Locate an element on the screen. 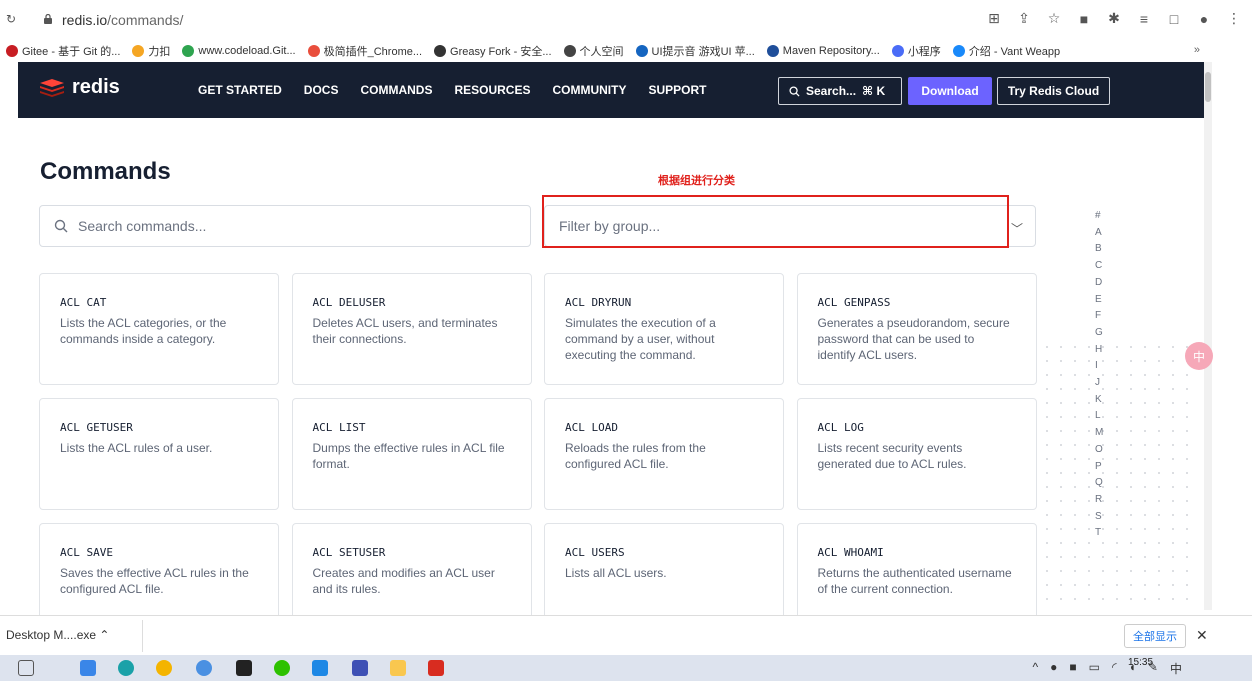 The image size is (1252, 681). bookmark-label: 介绍 - Vant Weapp is located at coordinates (1014, 52).